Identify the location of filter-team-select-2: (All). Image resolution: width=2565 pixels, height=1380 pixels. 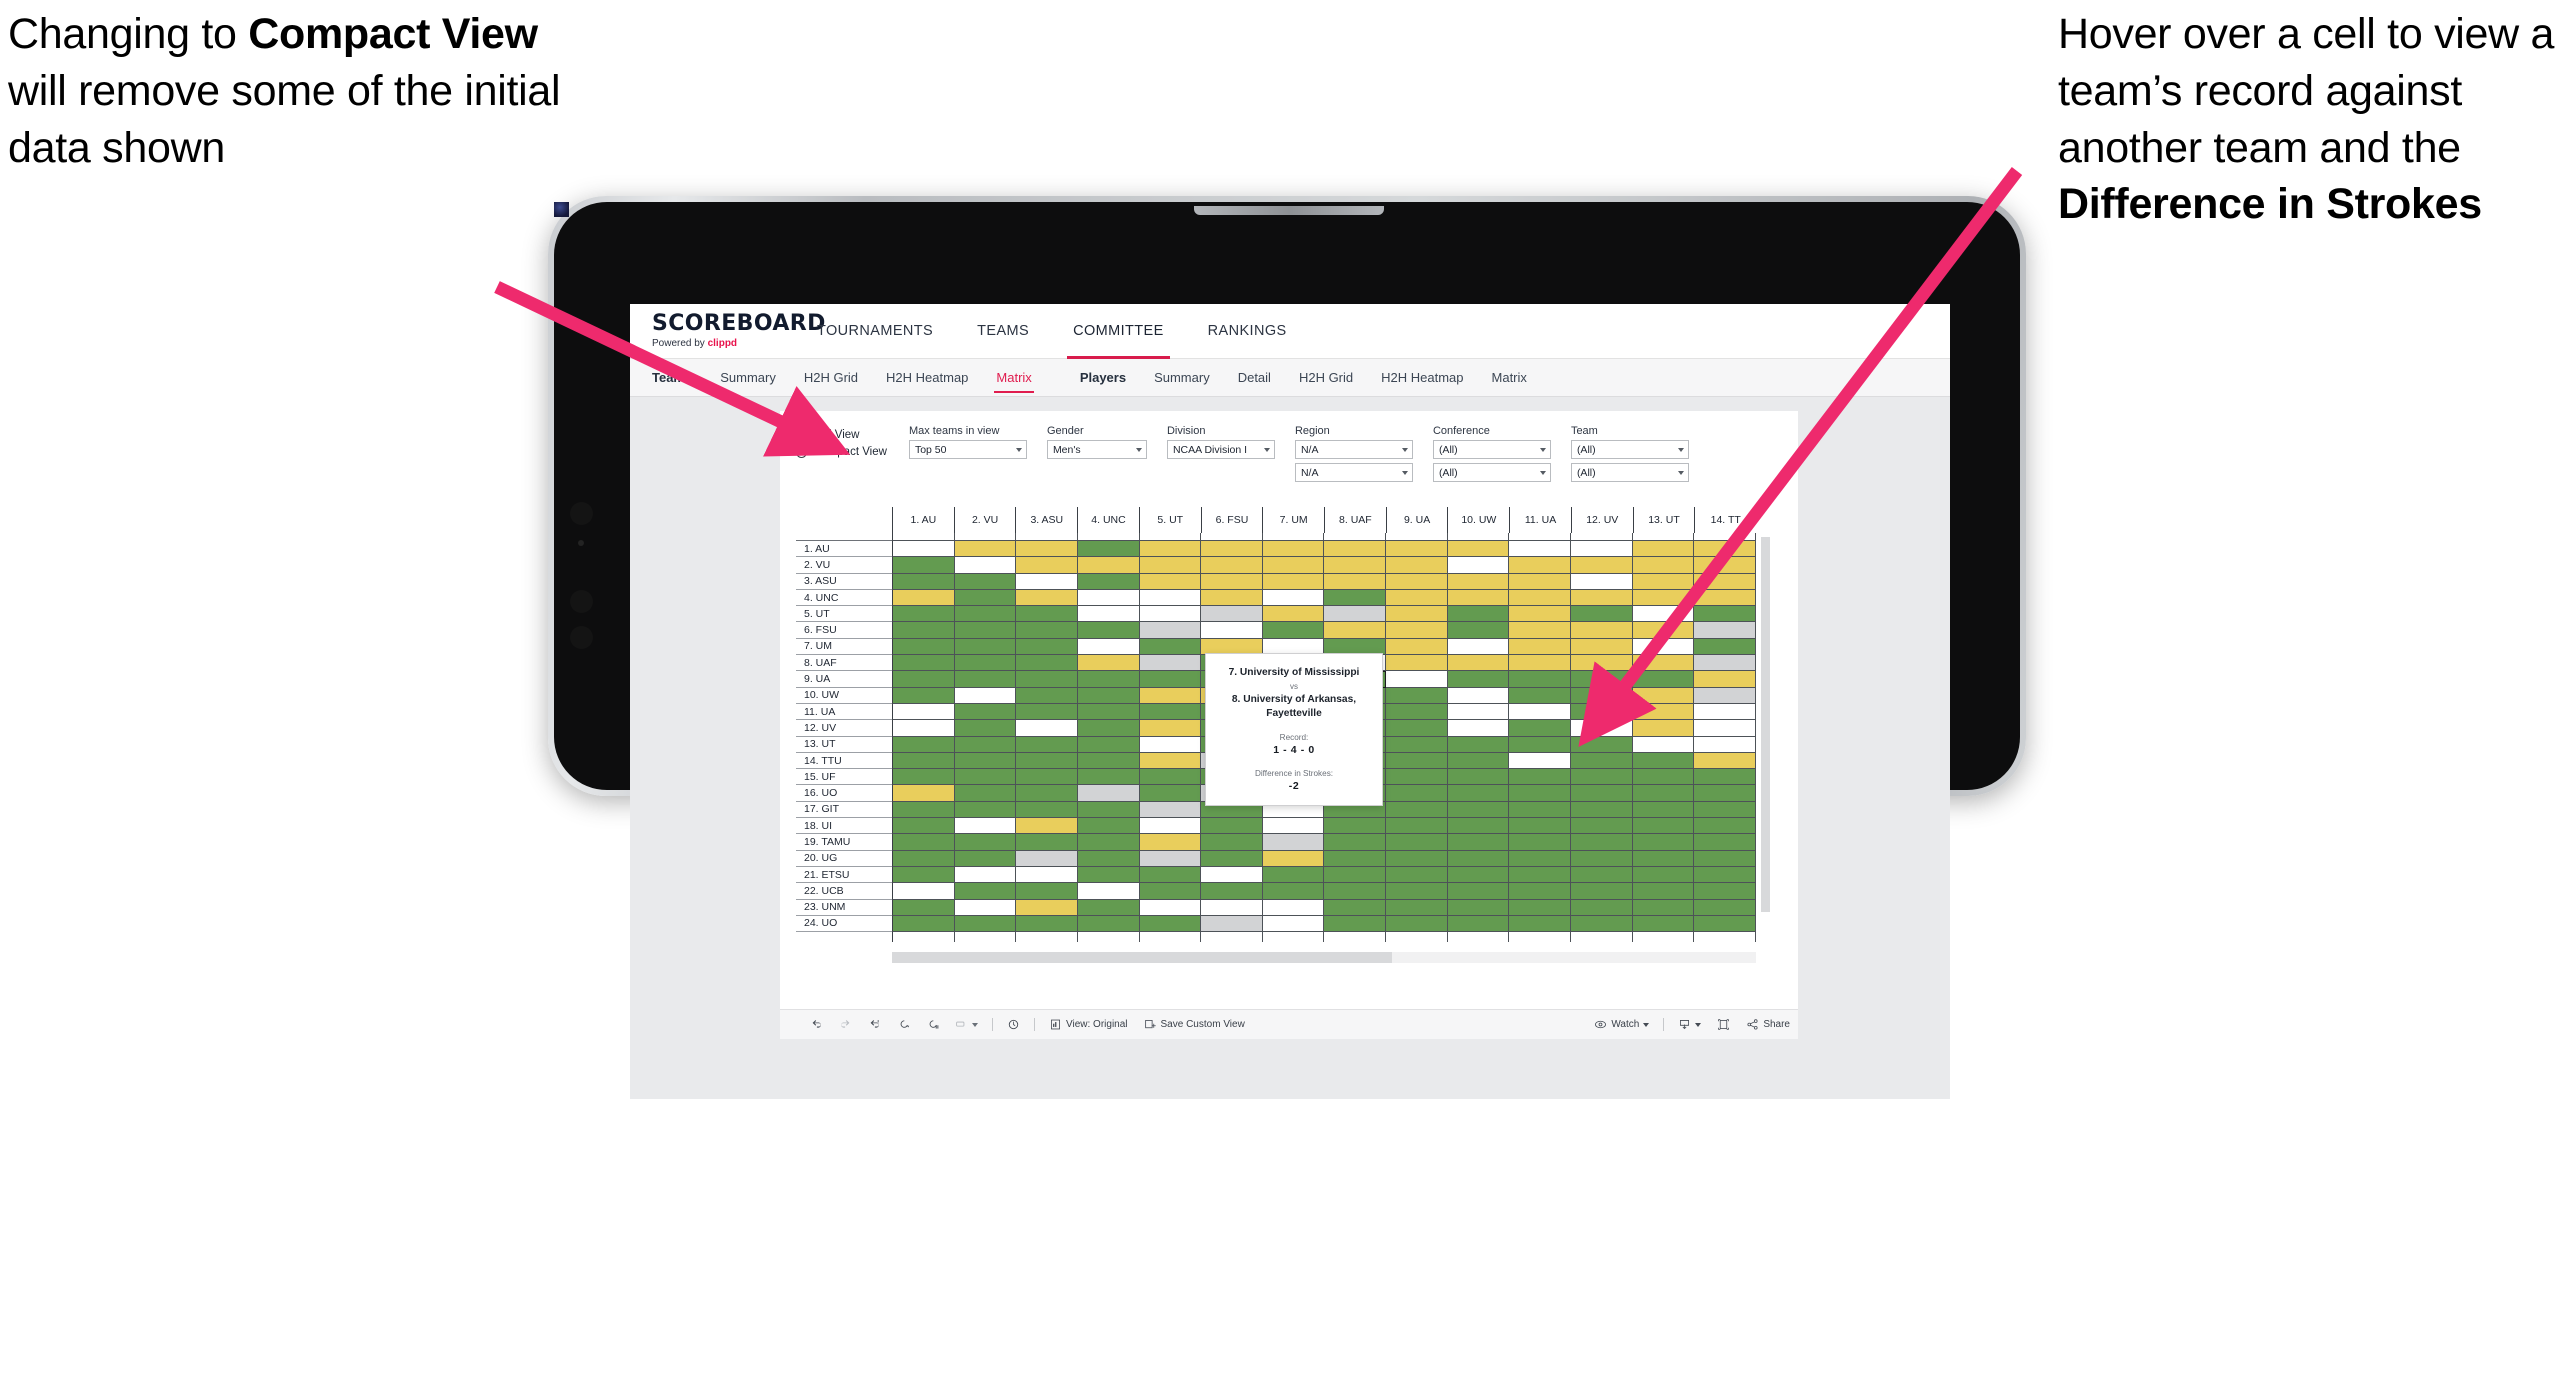
(1629, 472).